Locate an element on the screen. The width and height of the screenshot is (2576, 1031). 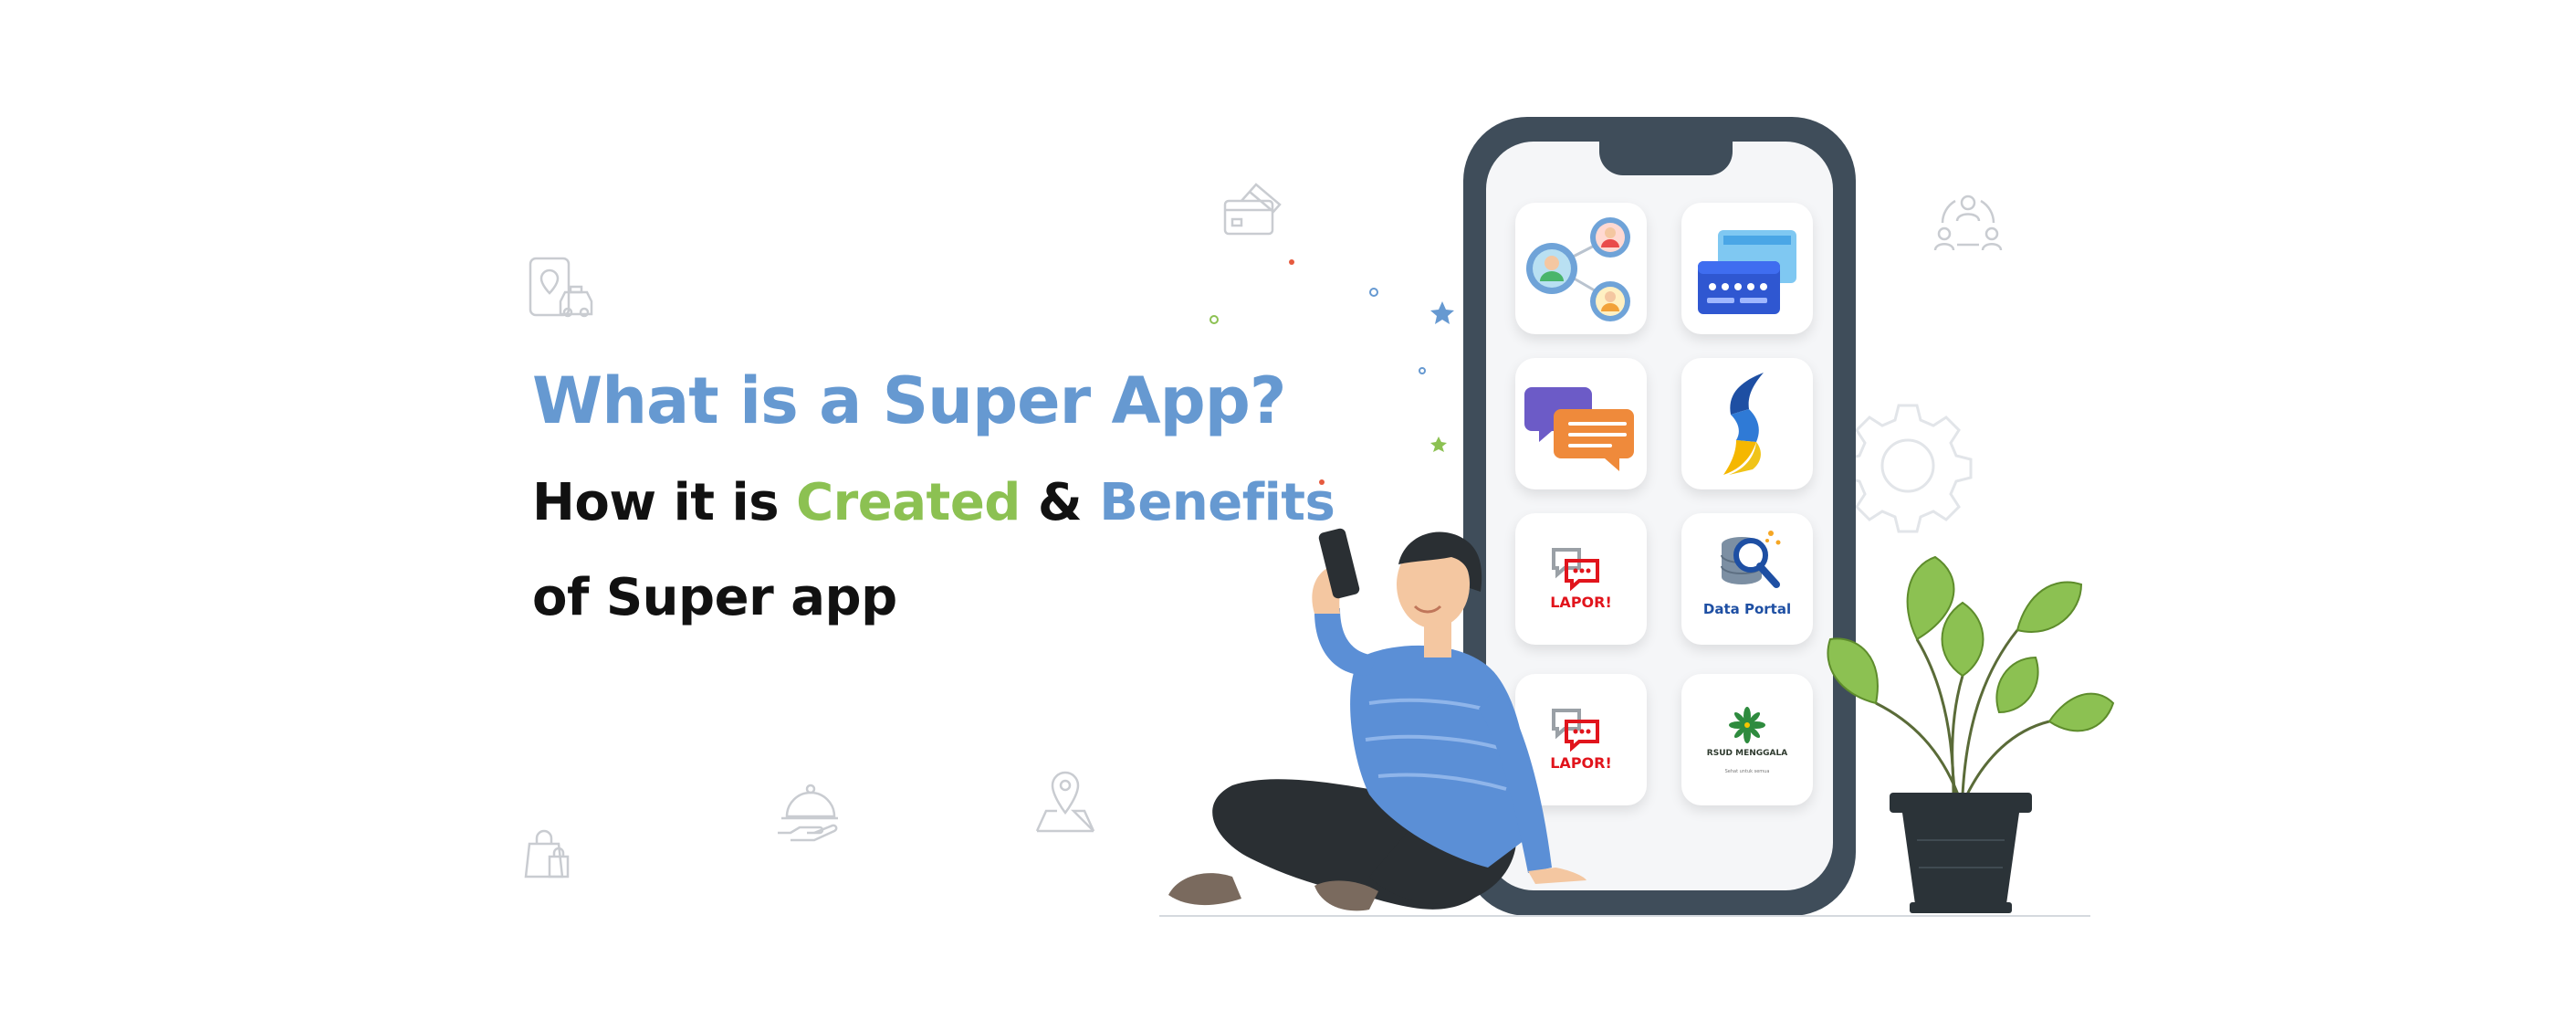
subheadline-text-created: Created is located at coordinates (908, 502).